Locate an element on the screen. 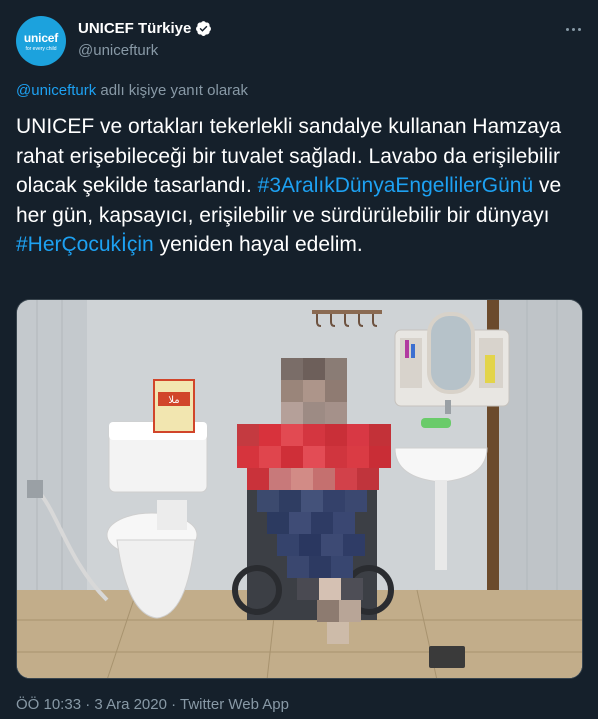 The width and height of the screenshot is (598, 719). tweet-meta: ÖÖ 10:33 · 3 Ara 2020 · Twitter Web App is located at coordinates (152, 704).